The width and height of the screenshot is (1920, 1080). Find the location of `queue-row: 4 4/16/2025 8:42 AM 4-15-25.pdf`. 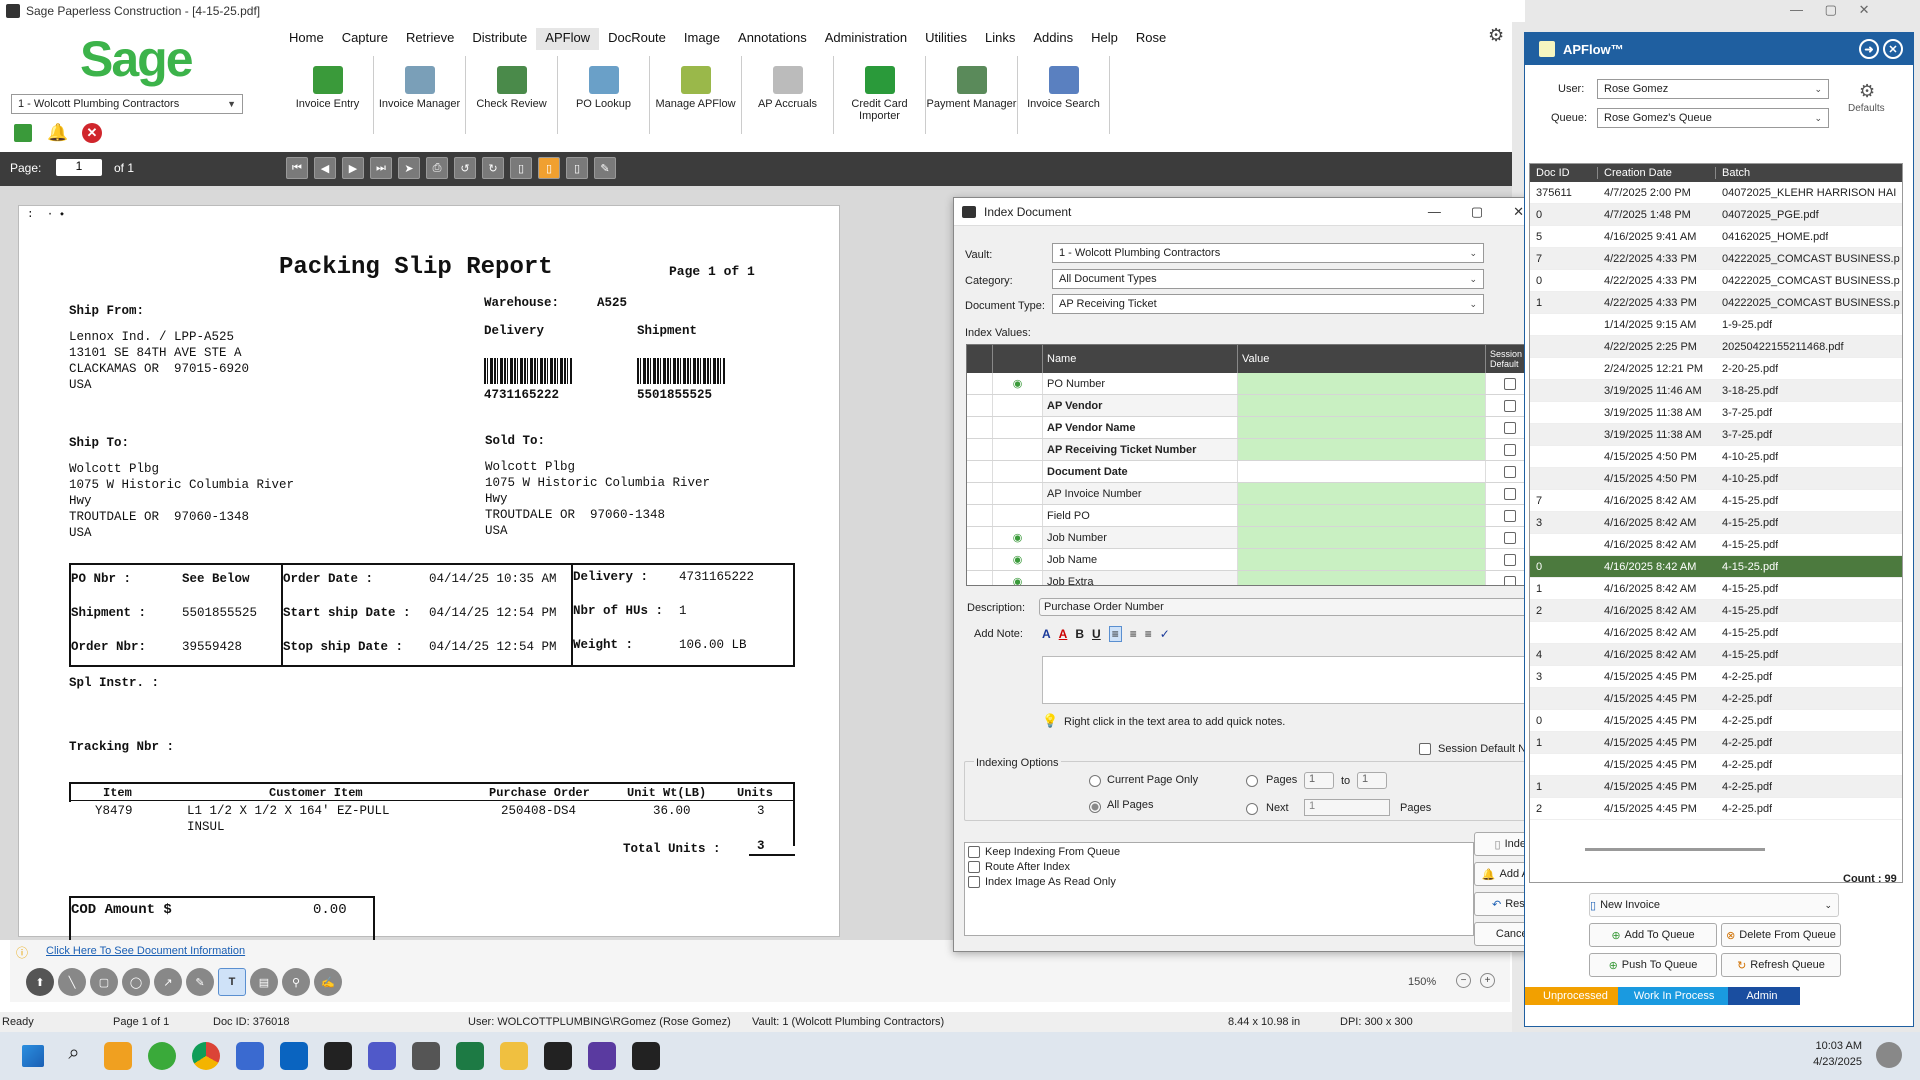

queue-row: 4 4/16/2025 8:42 AM 4-15-25.pdf is located at coordinates (1716, 655).